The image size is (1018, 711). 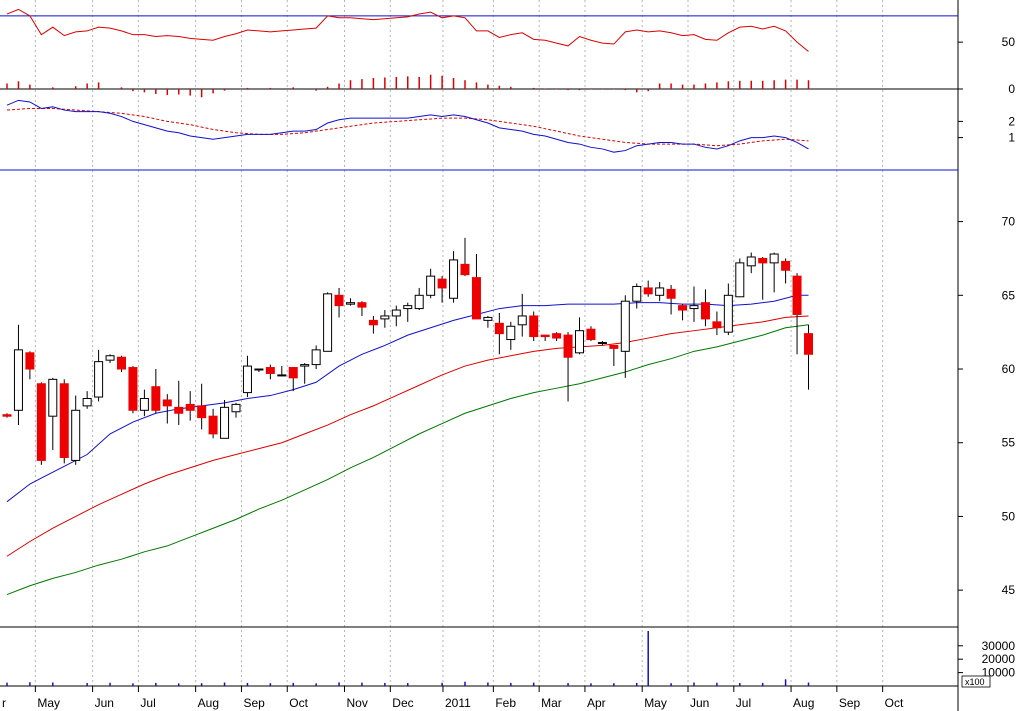 I want to click on y-tick-label: 1, so click(x=1011, y=138).